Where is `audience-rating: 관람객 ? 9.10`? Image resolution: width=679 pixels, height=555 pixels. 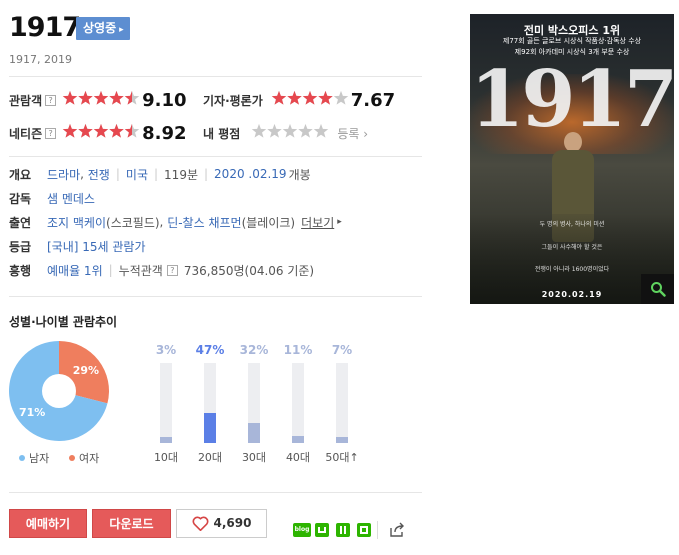
audience-rating: 관람객 ? 9.10 is located at coordinates (98, 100).